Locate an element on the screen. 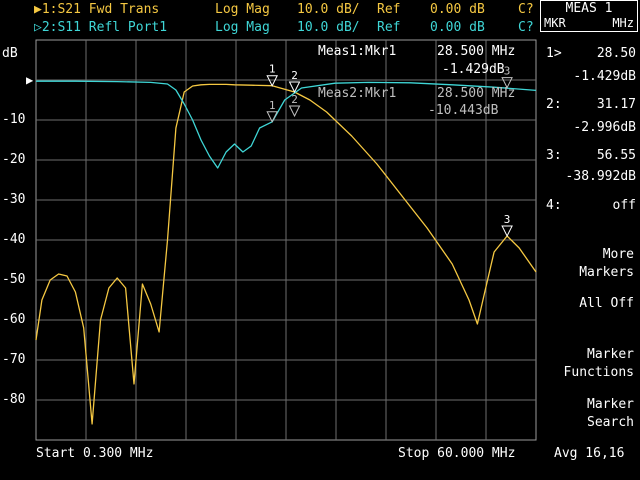  marker4-freq: off is located at coordinates (624, 205).